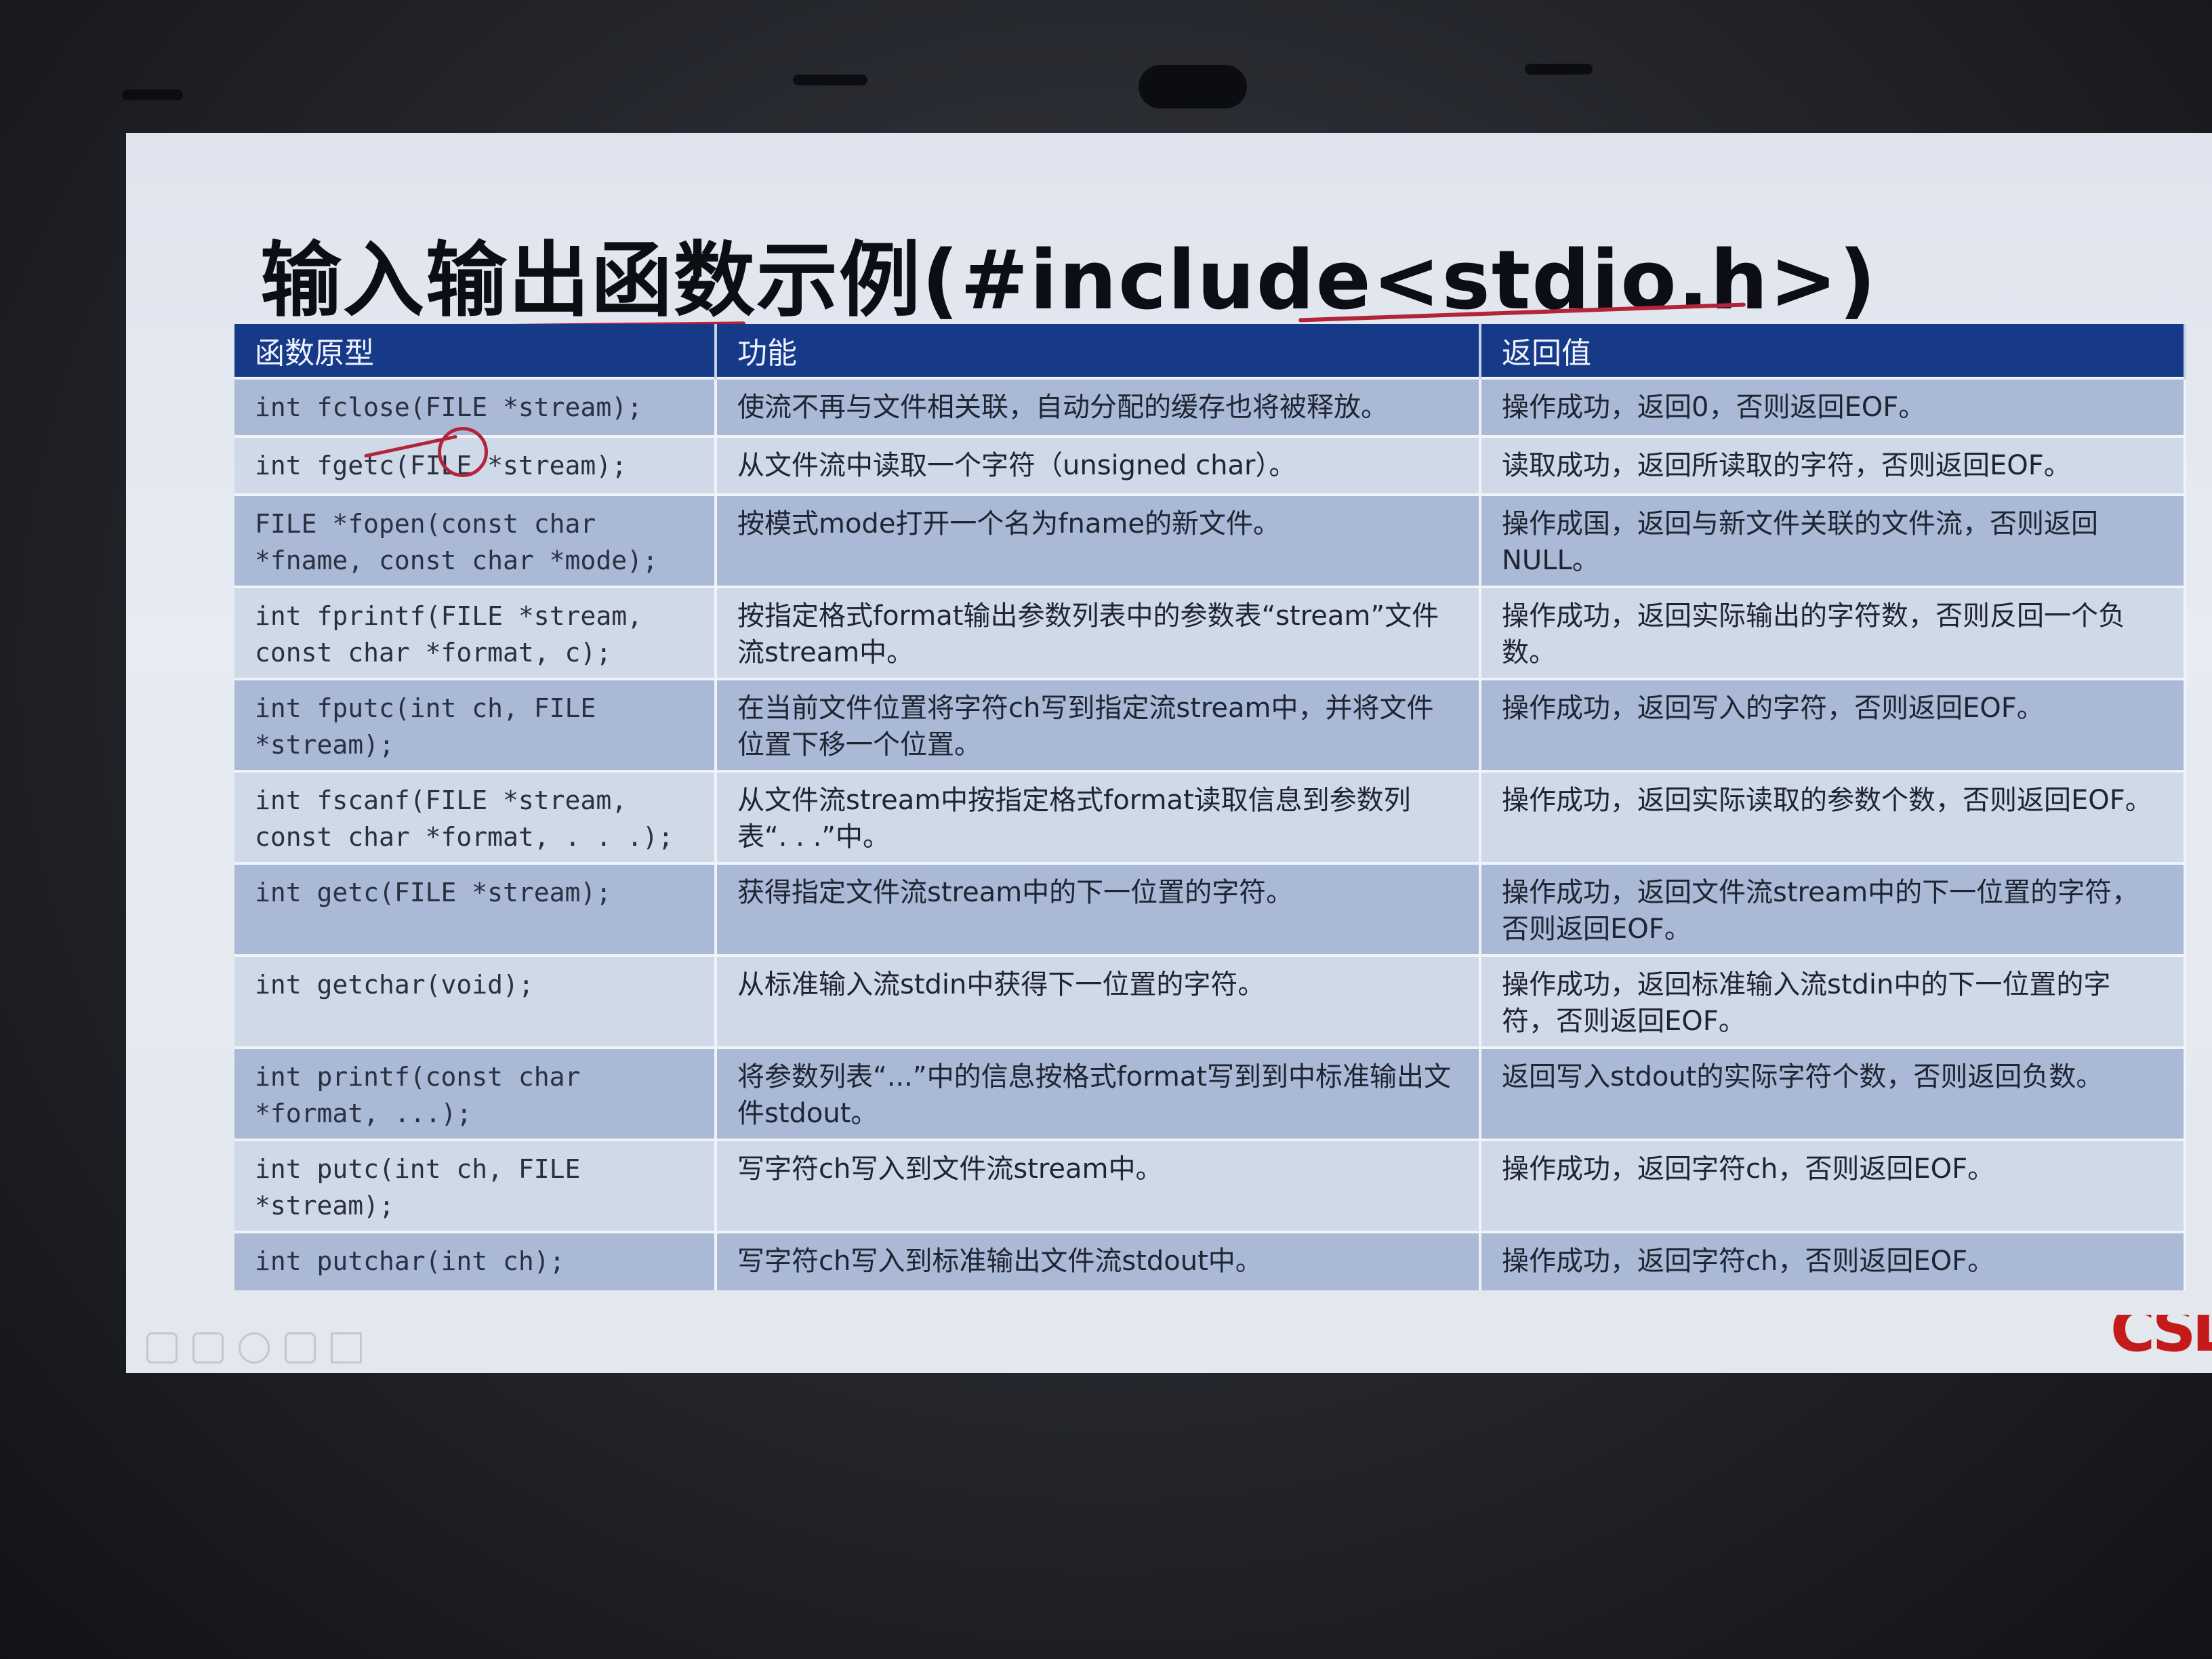 The image size is (2212, 1659). What do you see at coordinates (208, 1348) in the screenshot?
I see `rectangle-icon` at bounding box center [208, 1348].